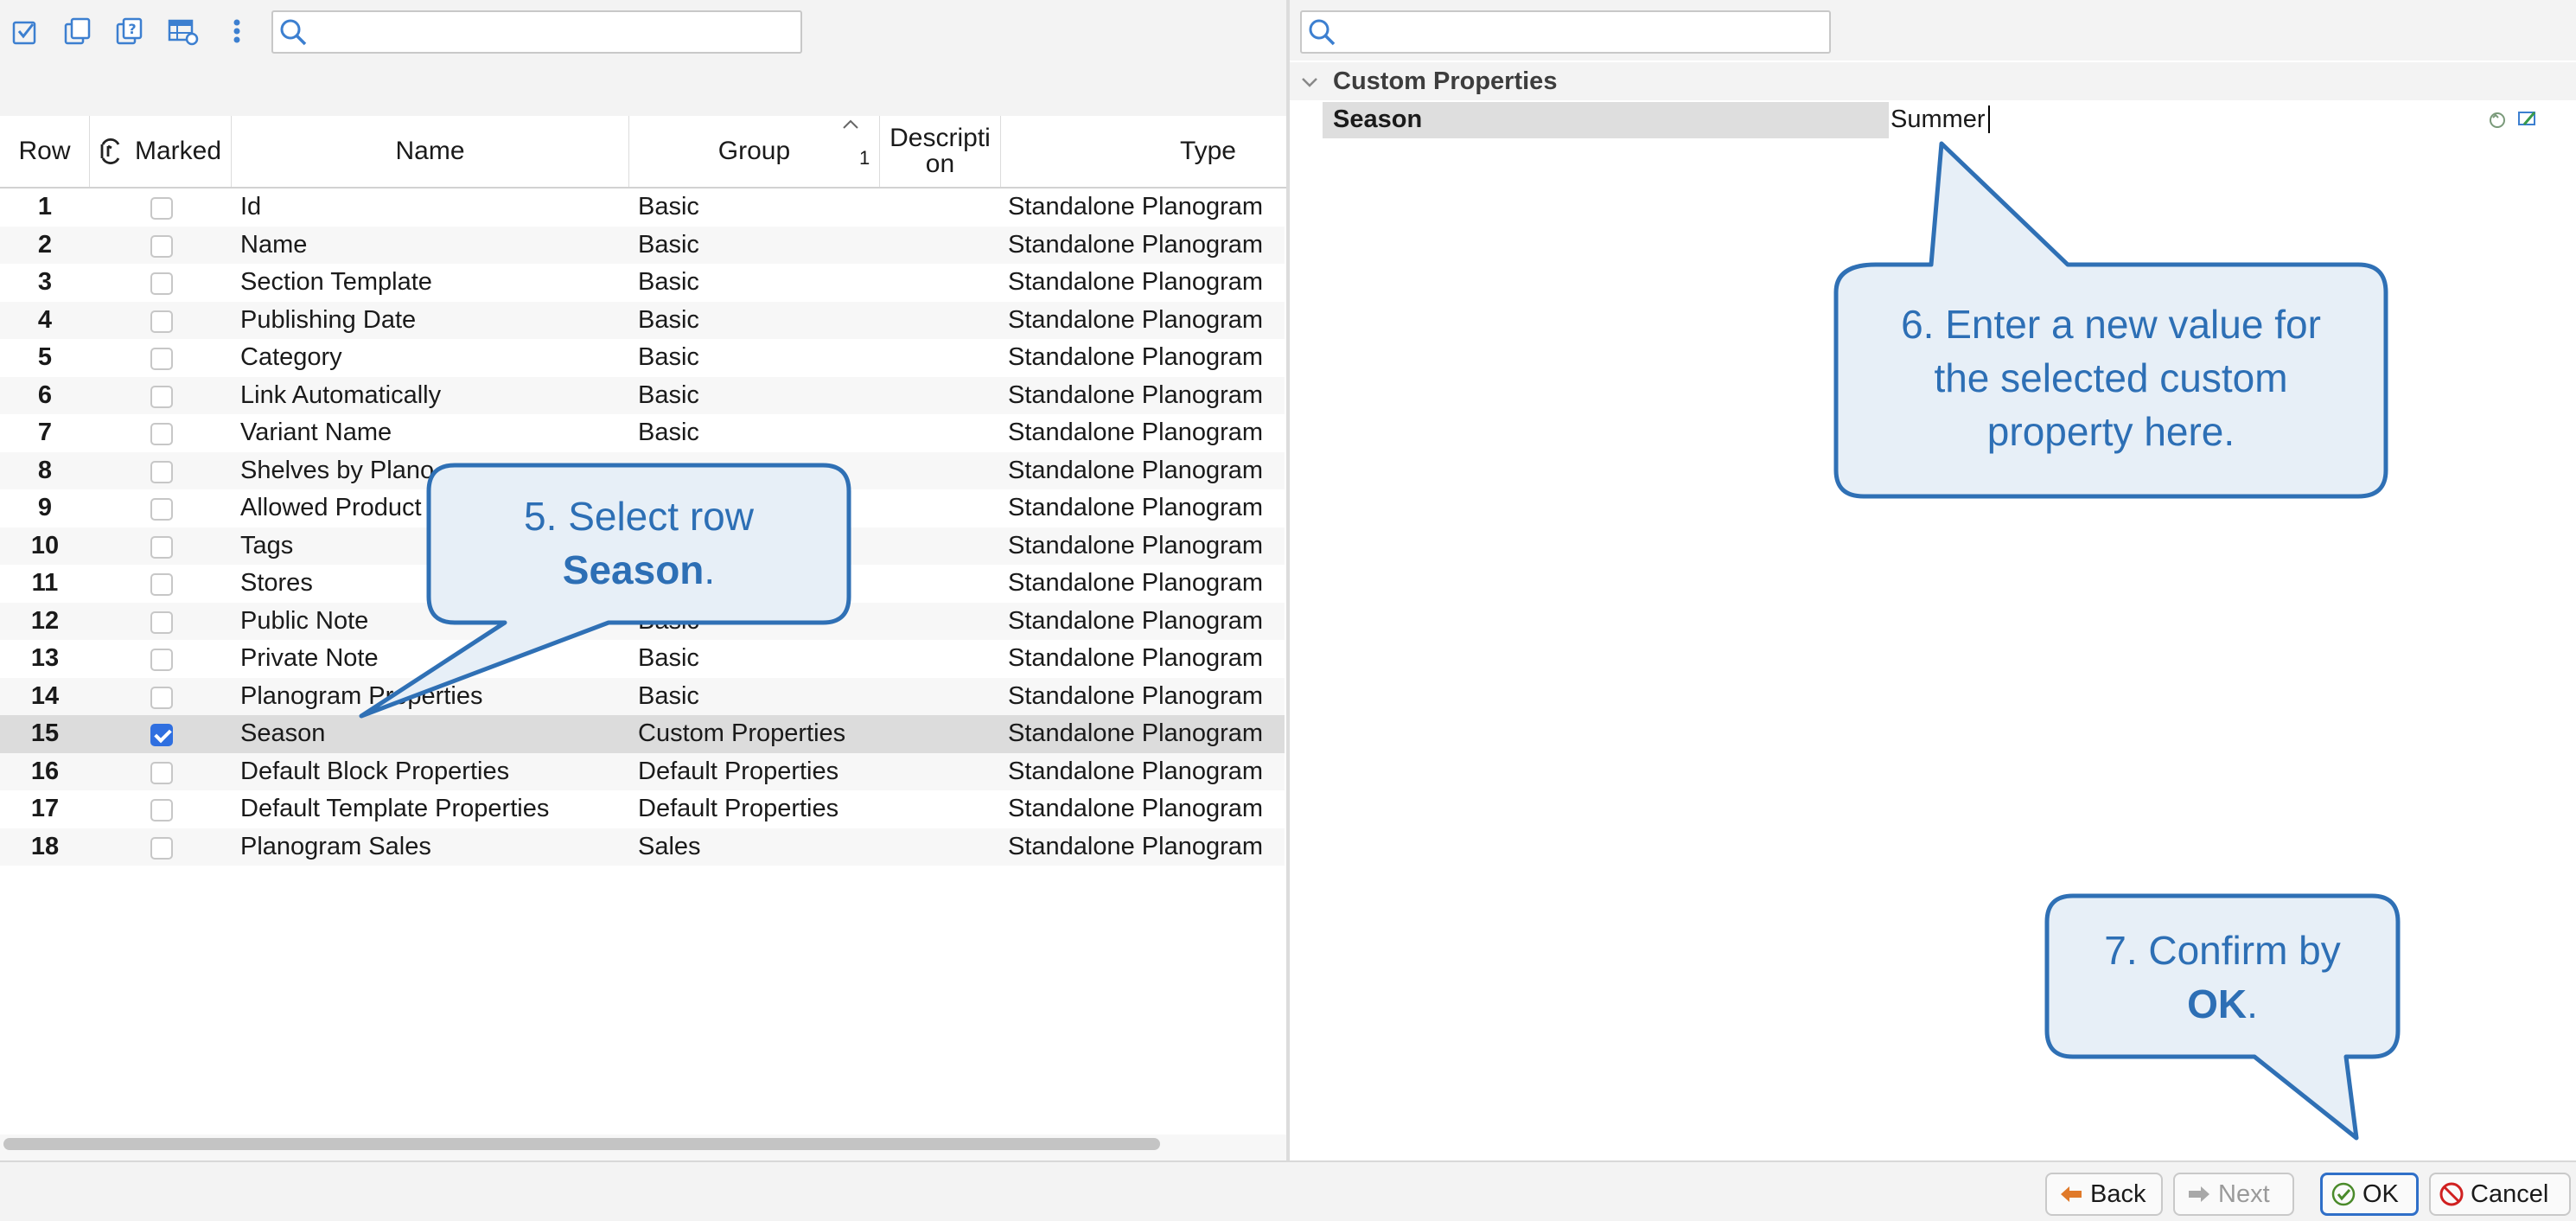 The height and width of the screenshot is (1221, 2576). What do you see at coordinates (2497, 120) in the screenshot?
I see `reset-value-icon` at bounding box center [2497, 120].